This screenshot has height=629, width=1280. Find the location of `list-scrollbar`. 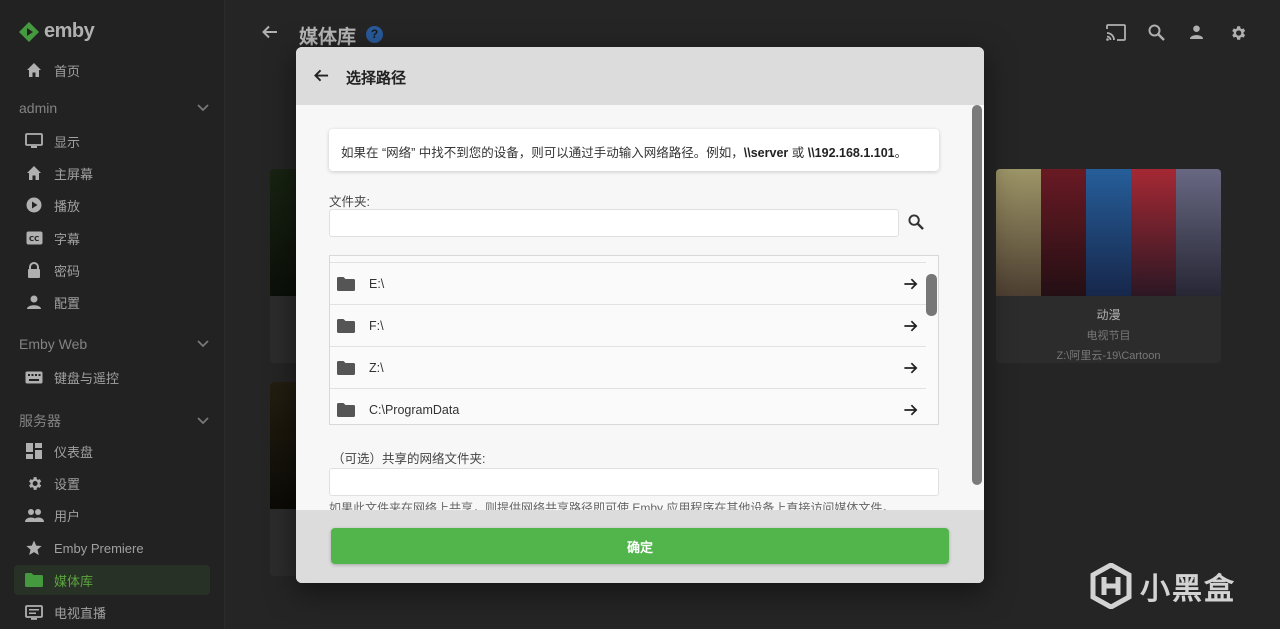

list-scrollbar is located at coordinates (931, 295).